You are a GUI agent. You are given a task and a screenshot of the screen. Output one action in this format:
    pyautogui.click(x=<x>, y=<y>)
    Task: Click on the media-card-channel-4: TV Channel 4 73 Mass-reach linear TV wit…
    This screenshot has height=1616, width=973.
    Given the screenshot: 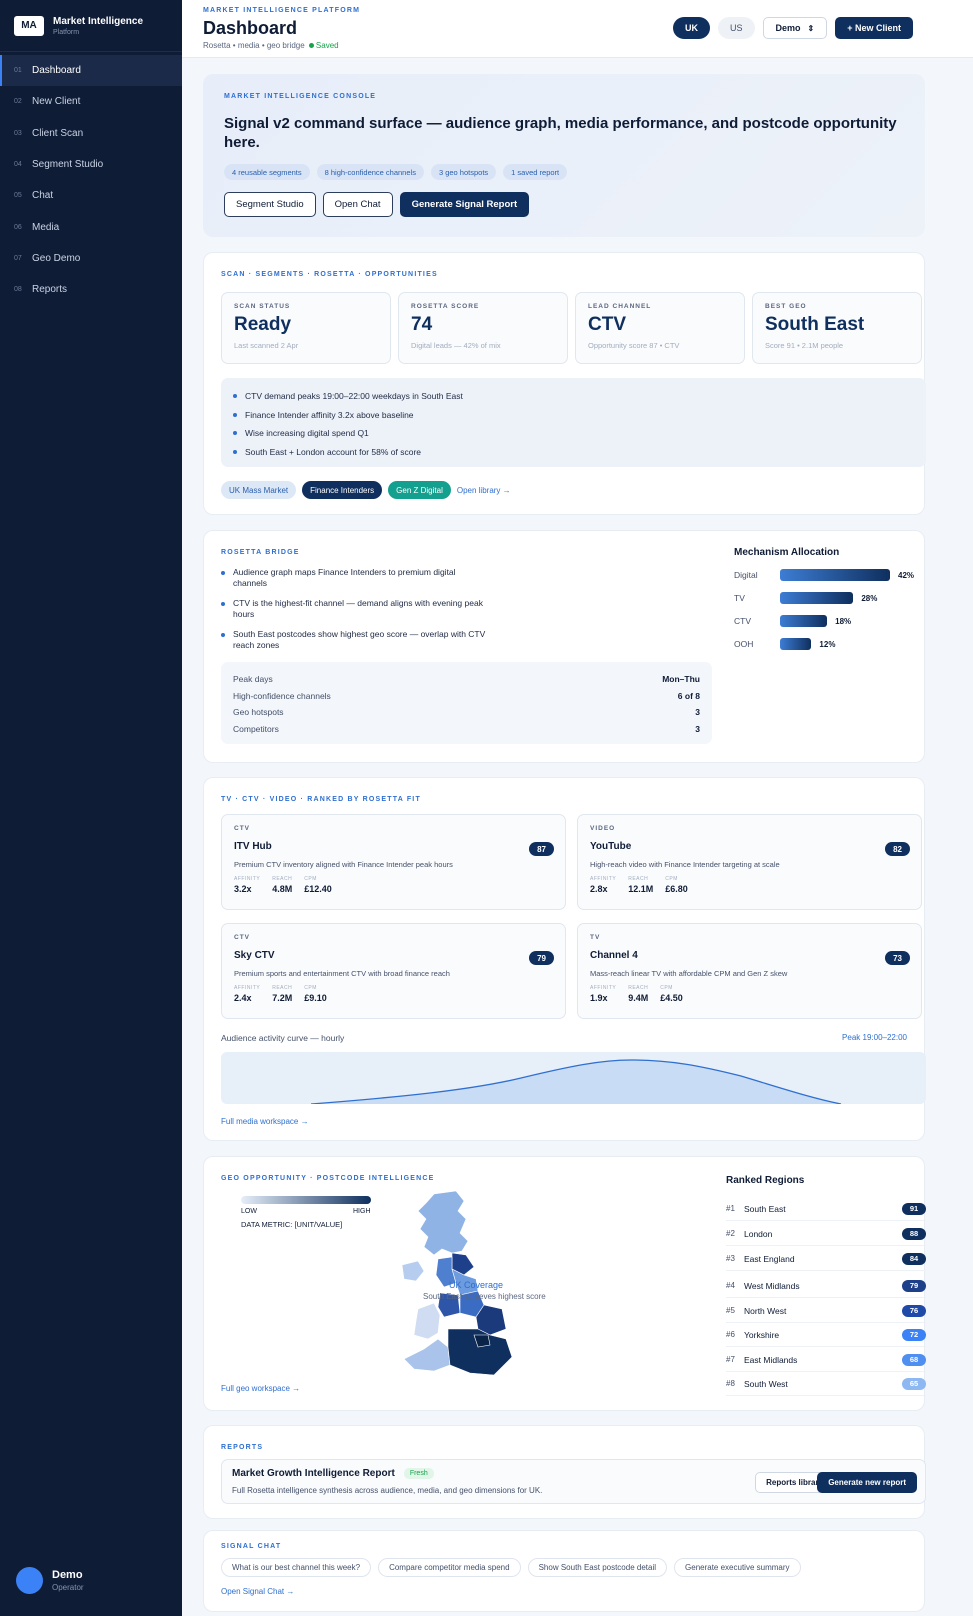 What is the action you would take?
    pyautogui.click(x=749, y=971)
    